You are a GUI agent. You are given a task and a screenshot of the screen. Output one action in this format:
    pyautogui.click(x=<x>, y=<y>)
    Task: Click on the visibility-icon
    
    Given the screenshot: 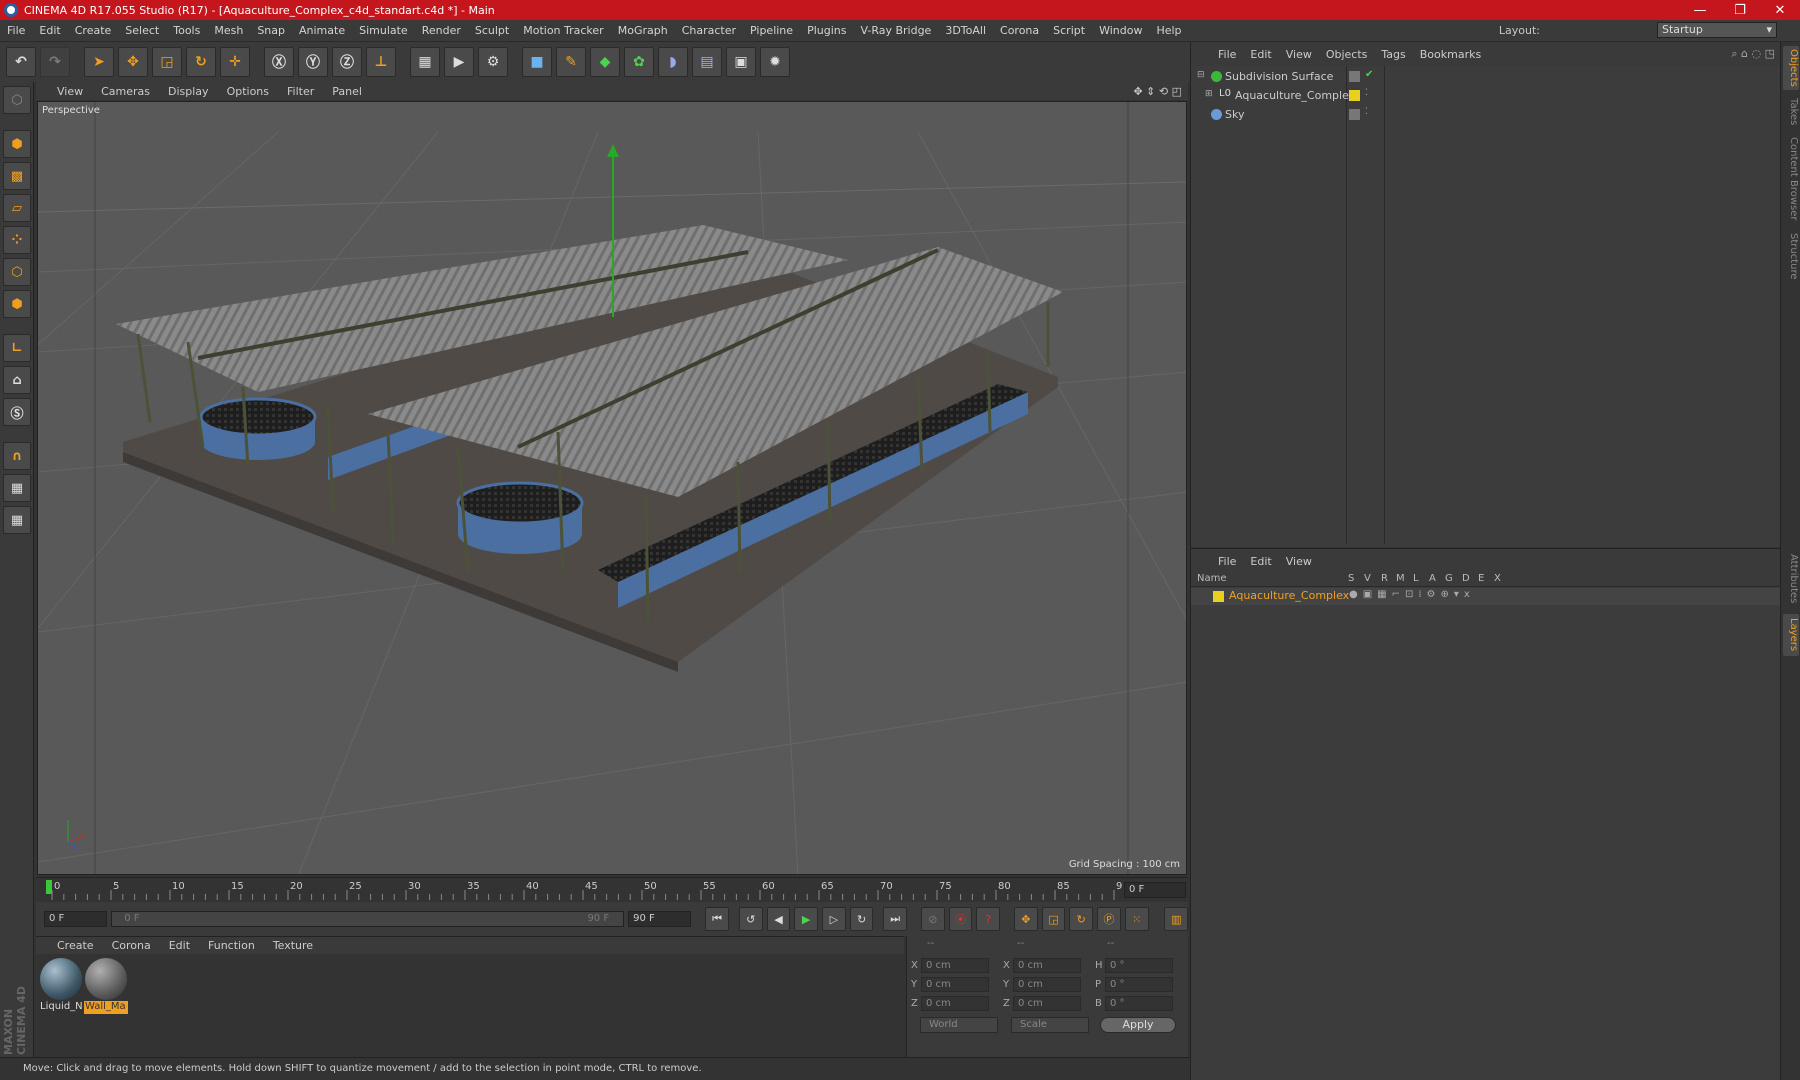 What is the action you would take?
    pyautogui.click(x=1354, y=76)
    